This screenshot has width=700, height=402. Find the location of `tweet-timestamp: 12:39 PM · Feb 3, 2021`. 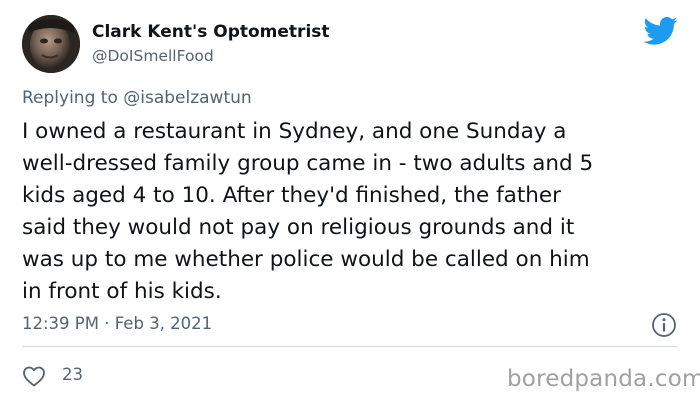

tweet-timestamp: 12:39 PM · Feb 3, 2021 is located at coordinates (117, 323).